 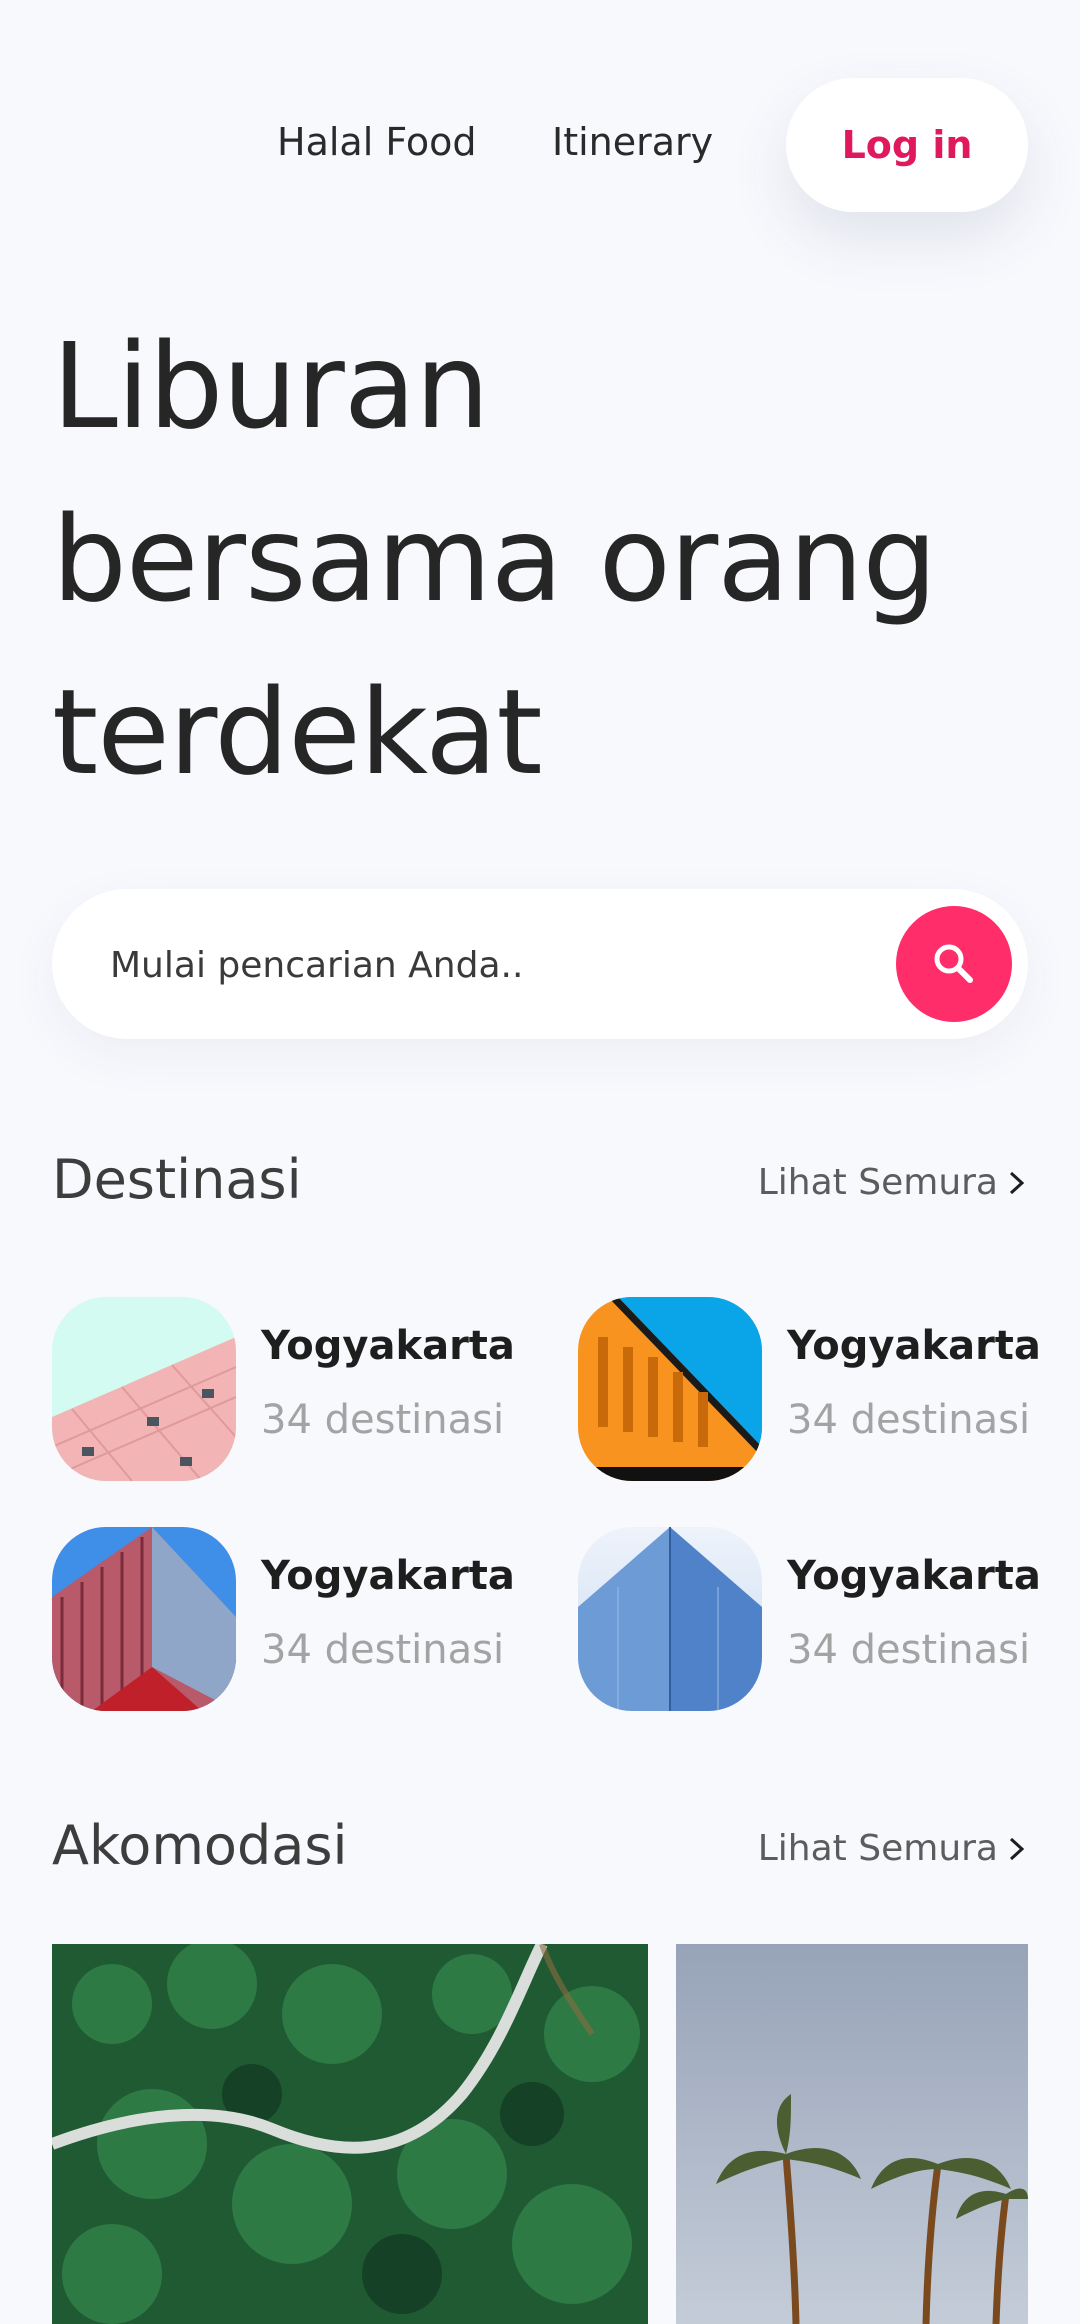 I want to click on forest-road-aerial-photo, so click(x=350, y=2134).